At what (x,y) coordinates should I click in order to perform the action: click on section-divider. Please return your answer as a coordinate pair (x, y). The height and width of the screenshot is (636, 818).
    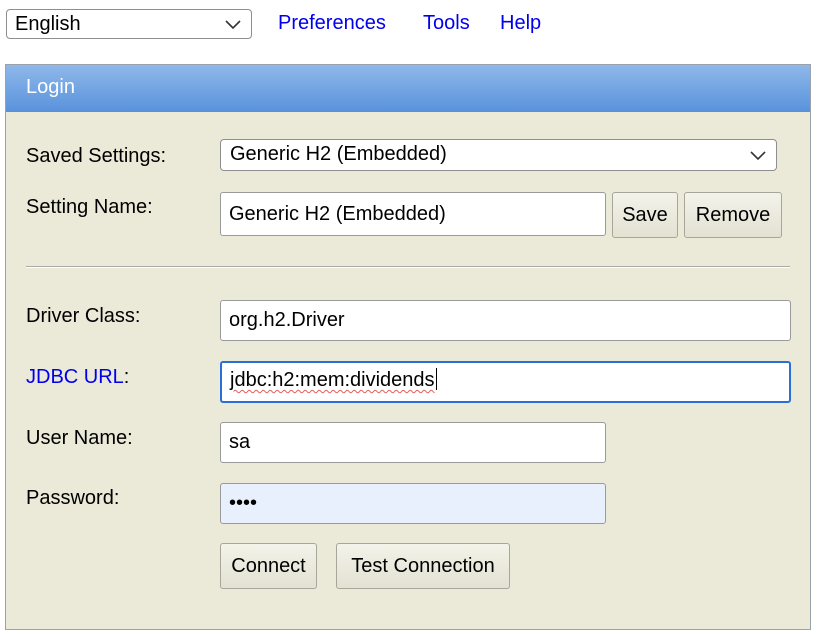
    Looking at the image, I should click on (408, 267).